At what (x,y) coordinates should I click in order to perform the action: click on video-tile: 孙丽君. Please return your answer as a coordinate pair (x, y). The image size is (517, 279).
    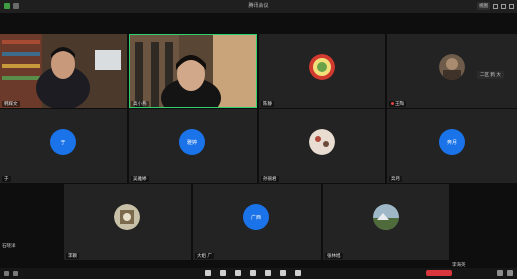
    Looking at the image, I should click on (322, 146).